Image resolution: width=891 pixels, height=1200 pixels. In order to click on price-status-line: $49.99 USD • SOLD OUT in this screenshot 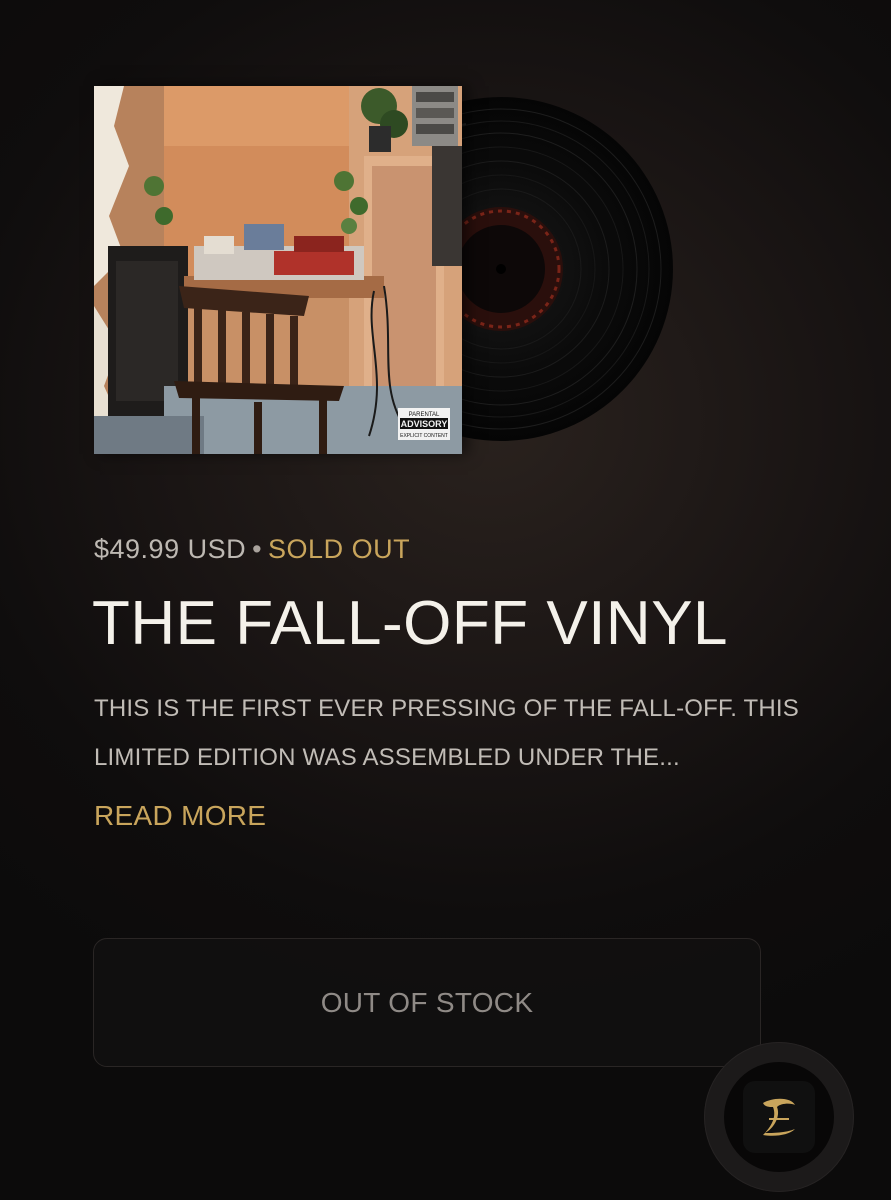, I will do `click(252, 549)`.